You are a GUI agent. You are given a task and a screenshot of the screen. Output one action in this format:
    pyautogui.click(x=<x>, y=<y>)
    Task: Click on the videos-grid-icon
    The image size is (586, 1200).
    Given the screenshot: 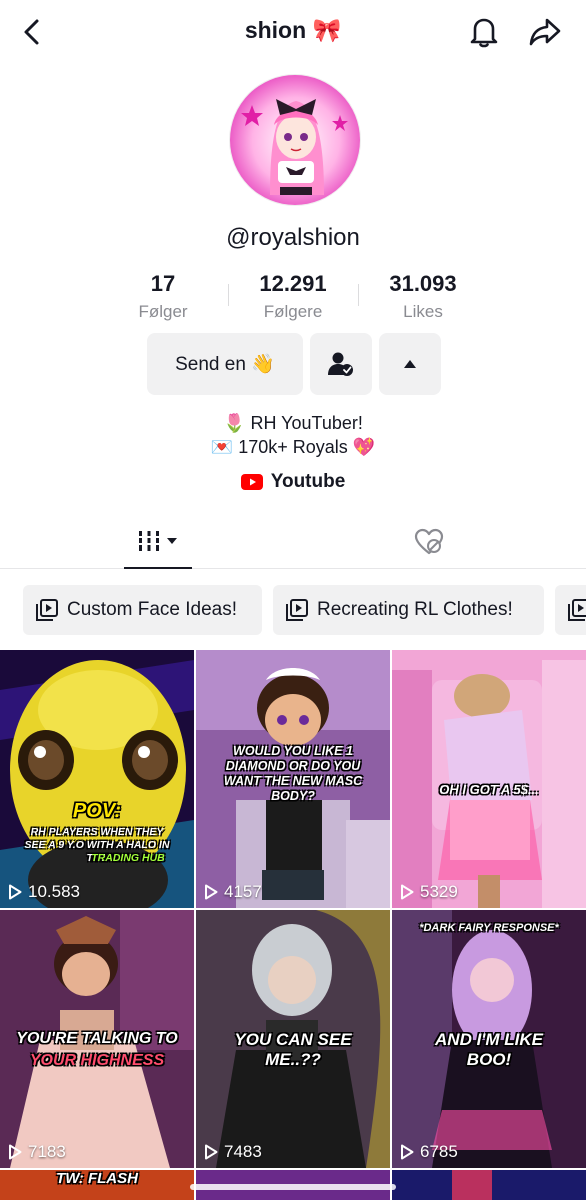 What is the action you would take?
    pyautogui.click(x=149, y=541)
    